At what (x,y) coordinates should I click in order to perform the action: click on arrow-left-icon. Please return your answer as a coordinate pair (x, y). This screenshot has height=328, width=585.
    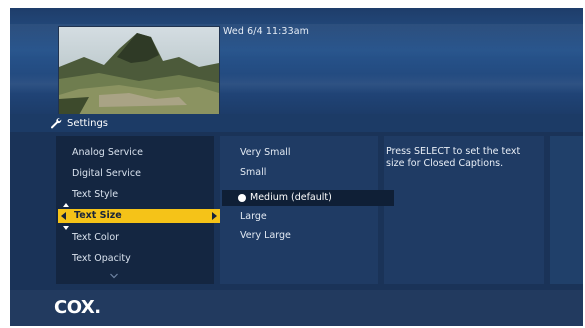
    Looking at the image, I should click on (63, 216).